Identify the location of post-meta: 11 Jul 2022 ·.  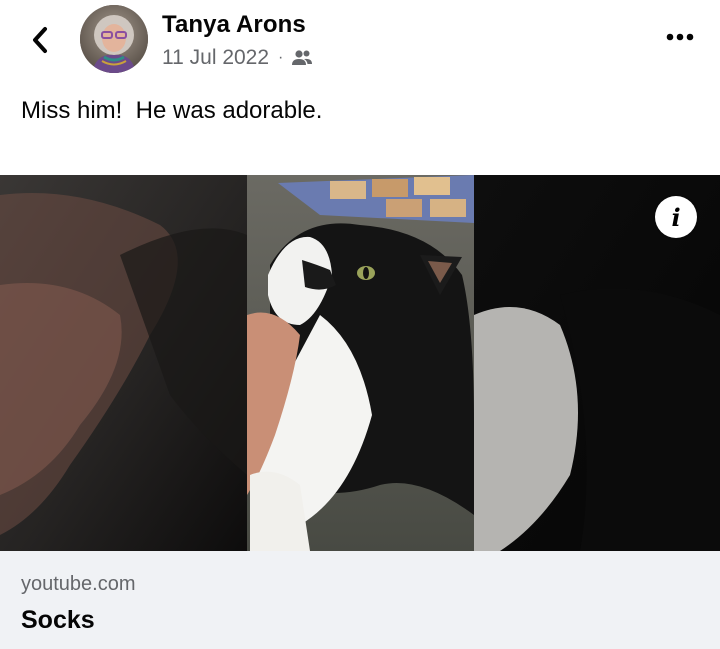
(237, 58).